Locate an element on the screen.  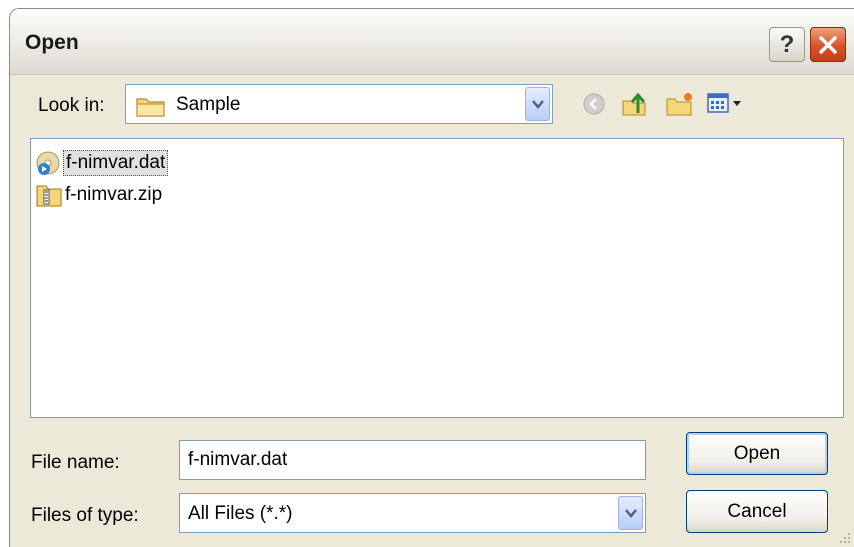
file-name-input is located at coordinates (412, 460).